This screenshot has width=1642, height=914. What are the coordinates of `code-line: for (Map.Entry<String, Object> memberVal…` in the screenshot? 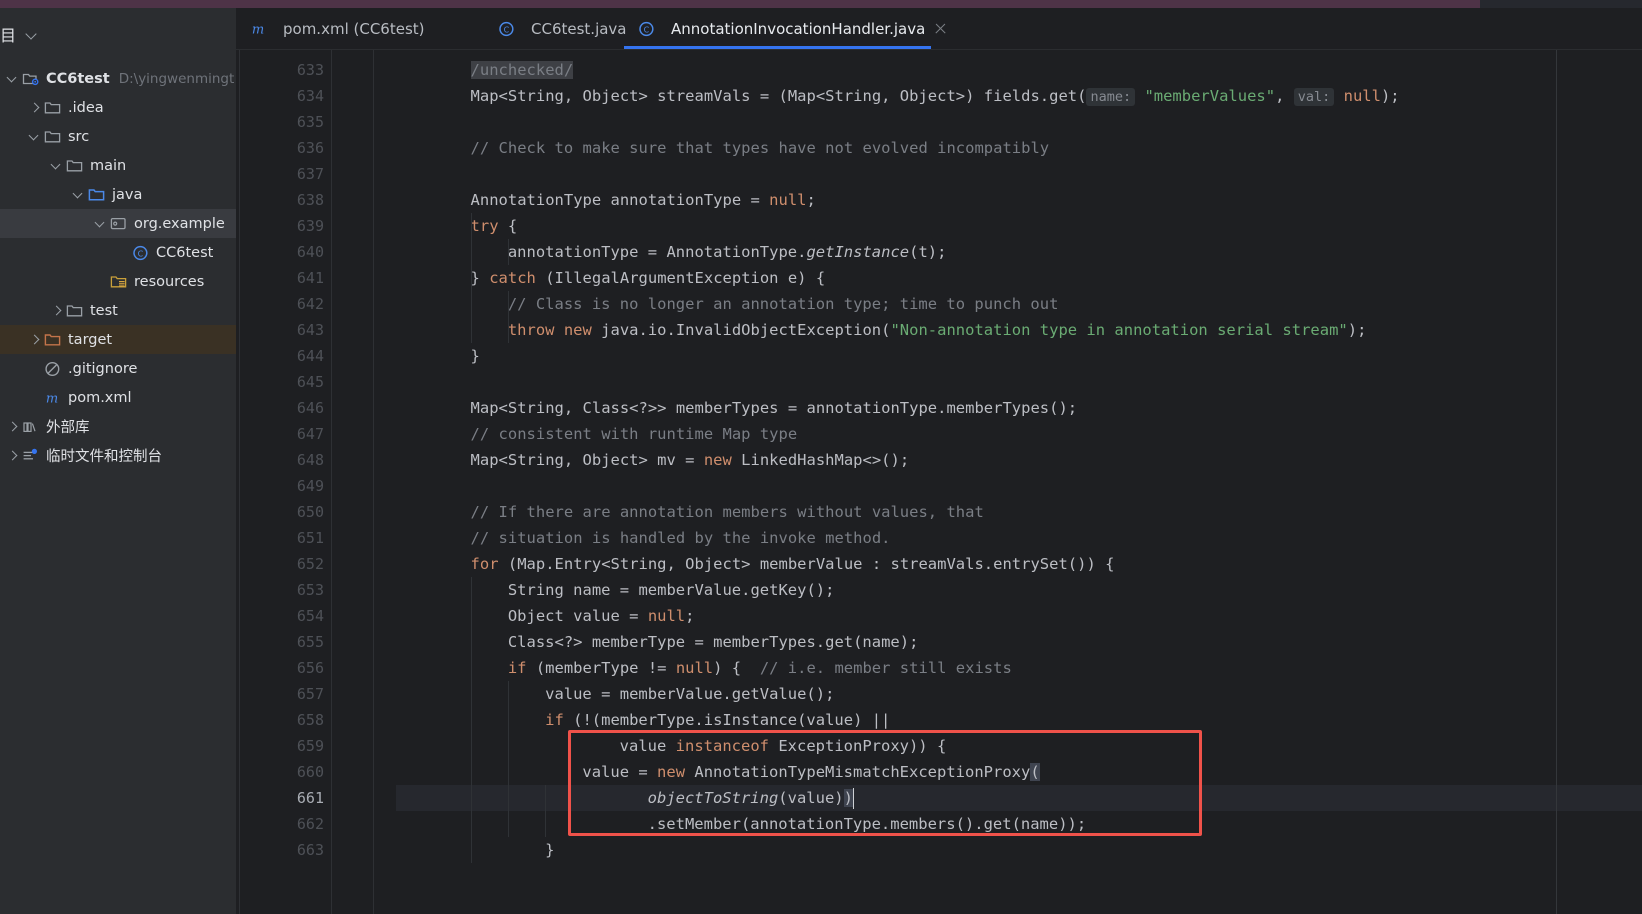 It's located at (793, 564).